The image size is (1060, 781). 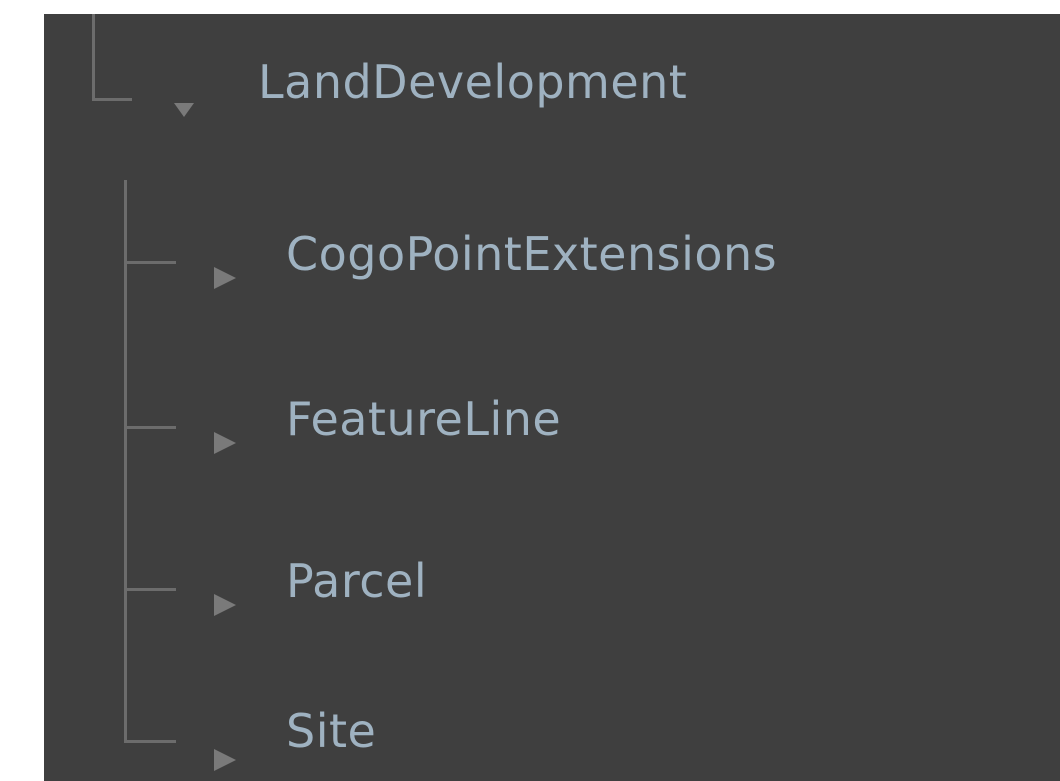 I want to click on tree-node-featureline: FeatureLine, so click(x=387, y=419).